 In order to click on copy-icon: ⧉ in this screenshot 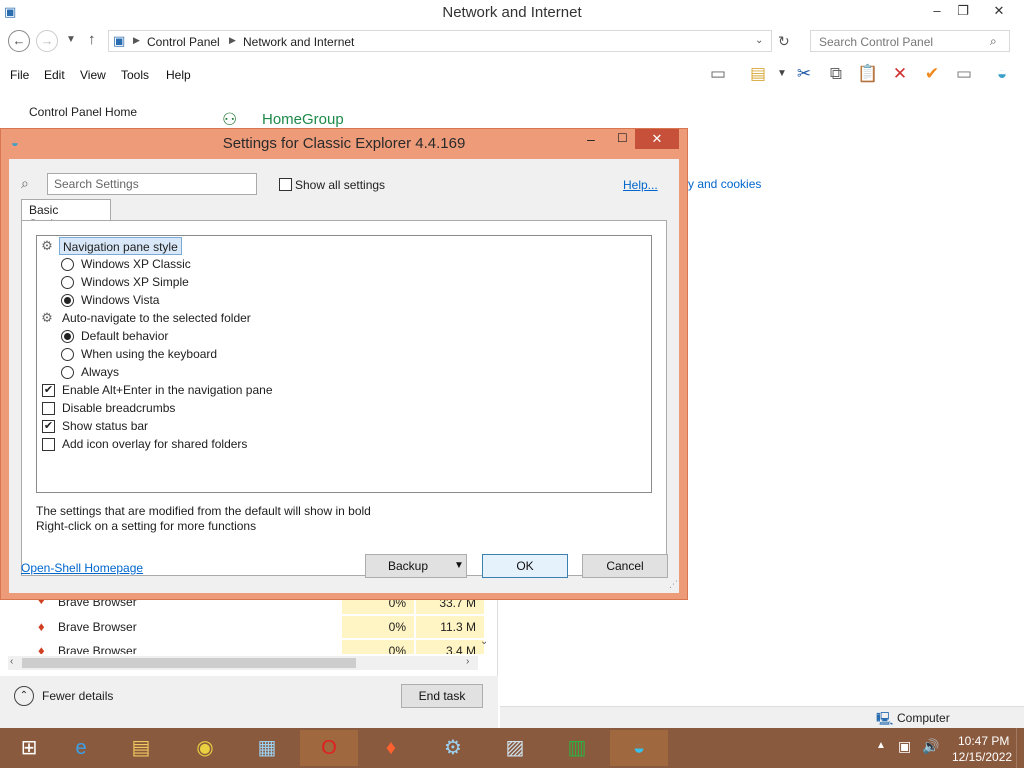, I will do `click(836, 74)`.